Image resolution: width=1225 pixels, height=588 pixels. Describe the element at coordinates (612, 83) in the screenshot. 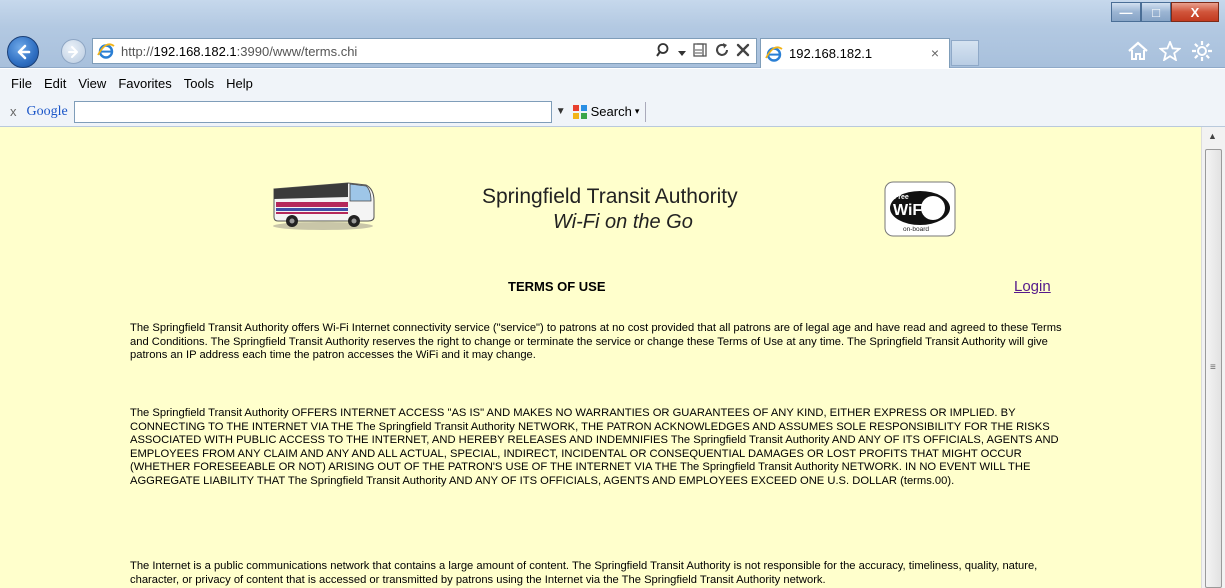

I see `menu-bar: File Edit View Favorites Tools Help` at that location.